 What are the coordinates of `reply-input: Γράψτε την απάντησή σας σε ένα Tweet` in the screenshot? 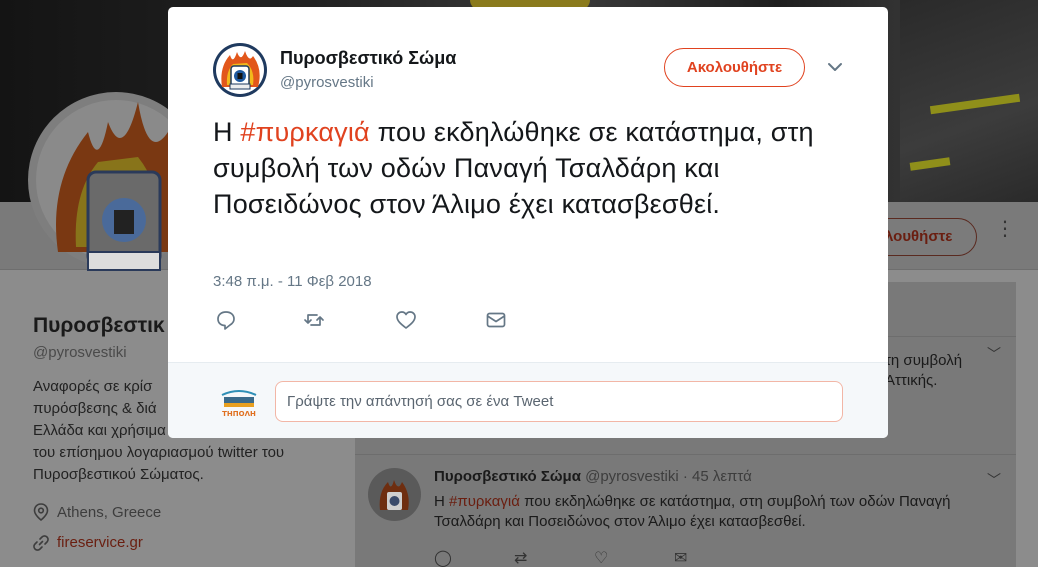 It's located at (559, 401).